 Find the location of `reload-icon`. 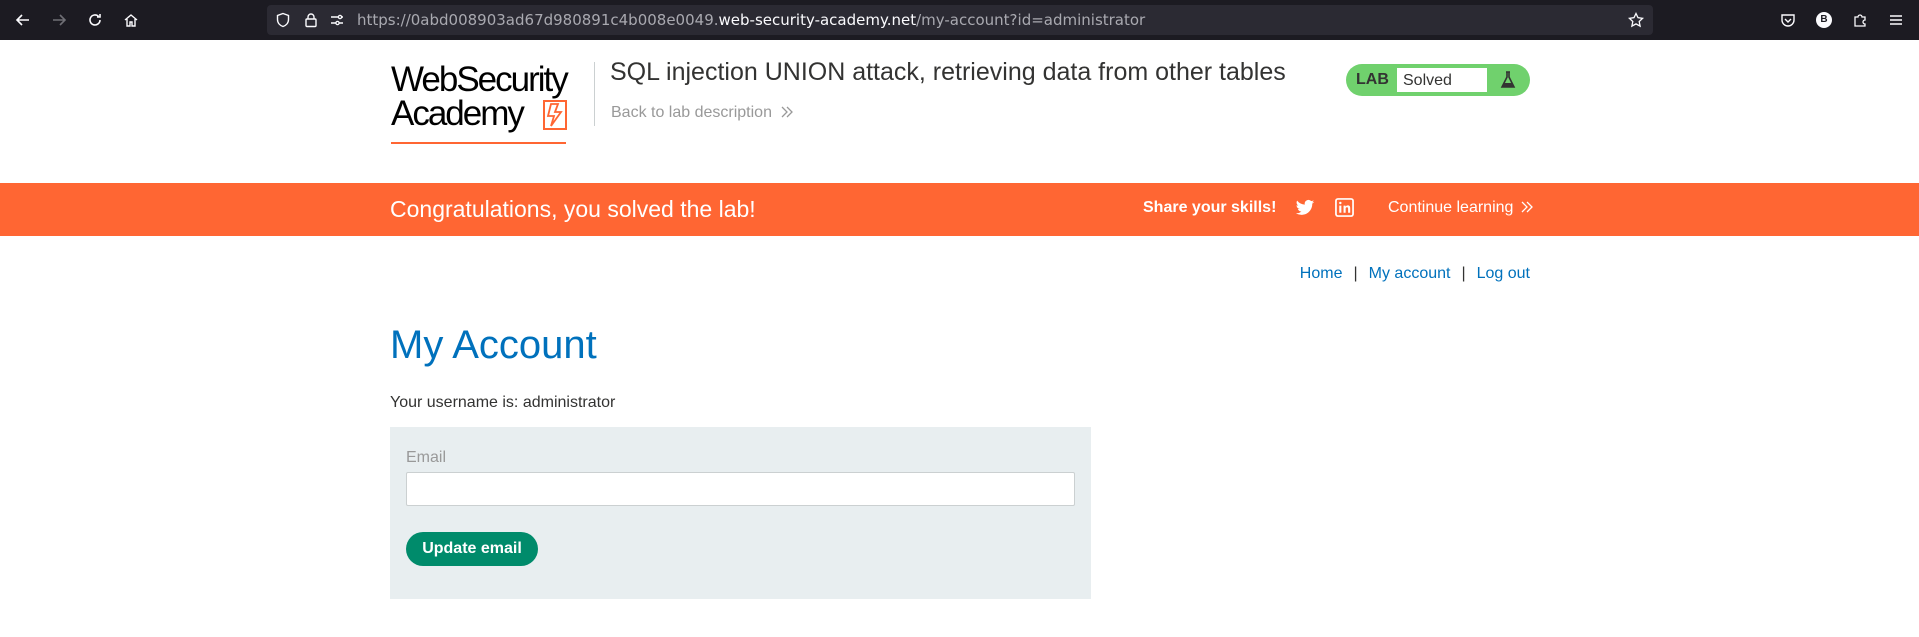

reload-icon is located at coordinates (95, 20).